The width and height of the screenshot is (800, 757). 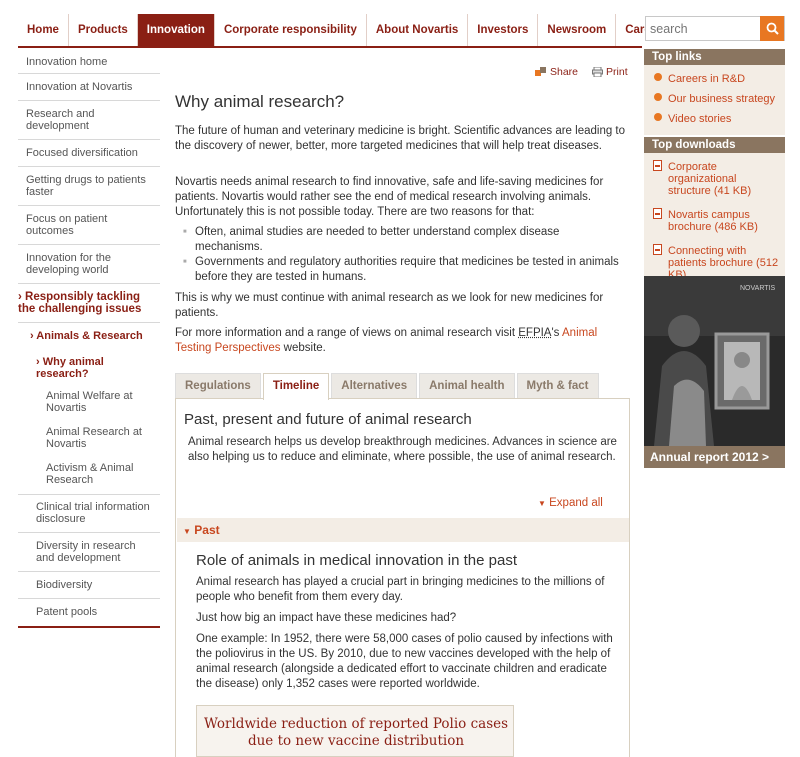 What do you see at coordinates (540, 71) in the screenshot?
I see `share-icon` at bounding box center [540, 71].